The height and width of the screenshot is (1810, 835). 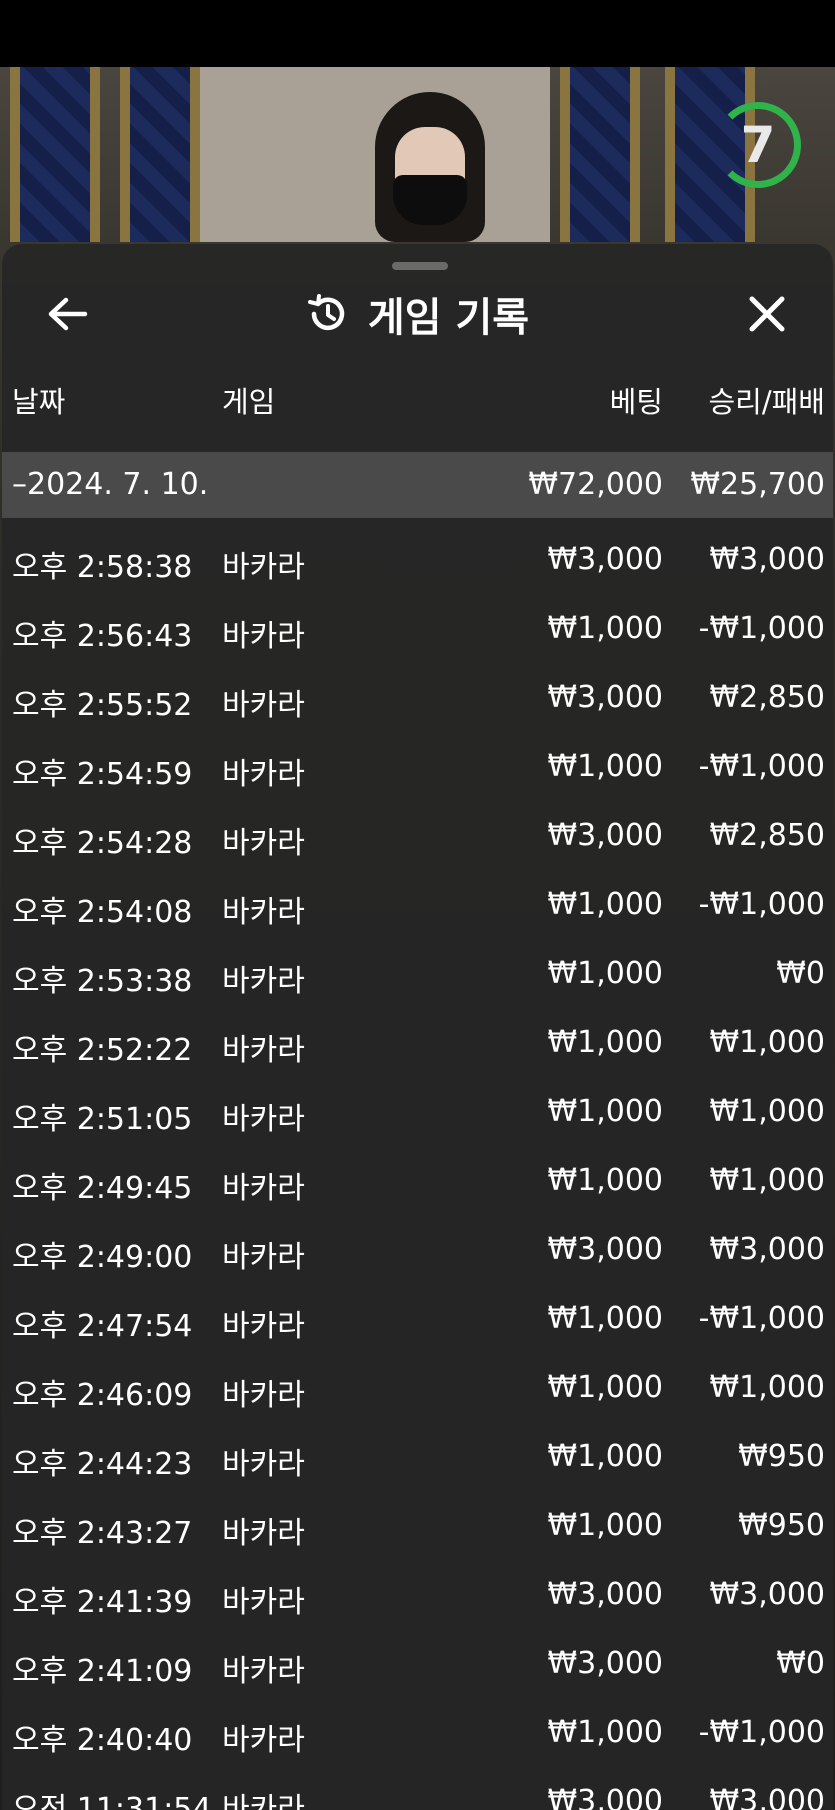 I want to click on row-time: 오후 2:54:59, so click(x=102, y=774).